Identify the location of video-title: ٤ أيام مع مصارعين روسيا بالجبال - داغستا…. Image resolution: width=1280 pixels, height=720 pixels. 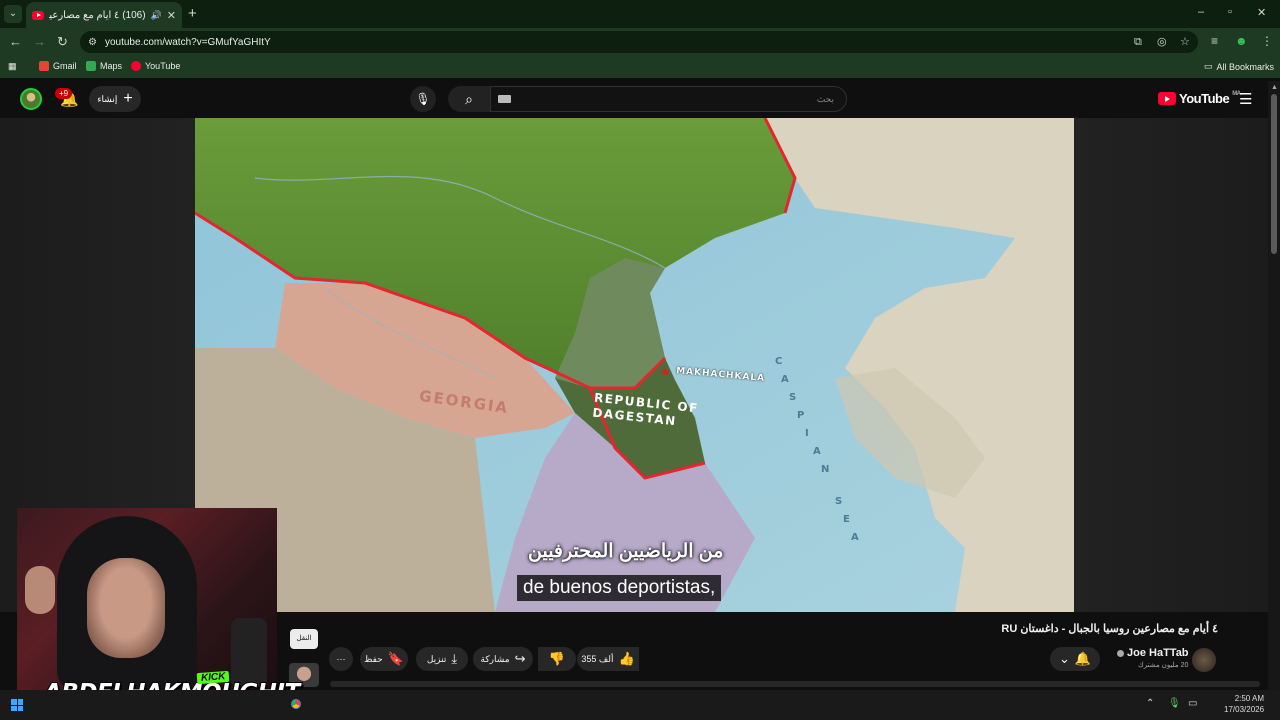
(1109, 629).